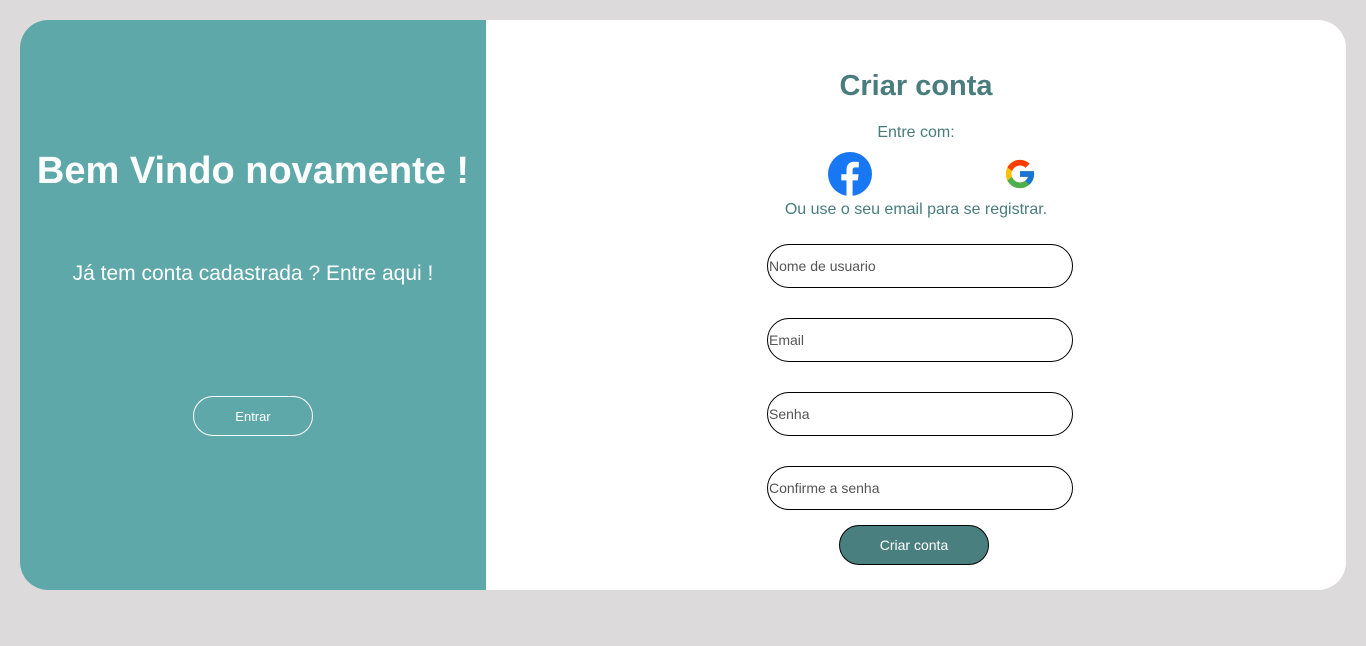  I want to click on username-input, so click(920, 266).